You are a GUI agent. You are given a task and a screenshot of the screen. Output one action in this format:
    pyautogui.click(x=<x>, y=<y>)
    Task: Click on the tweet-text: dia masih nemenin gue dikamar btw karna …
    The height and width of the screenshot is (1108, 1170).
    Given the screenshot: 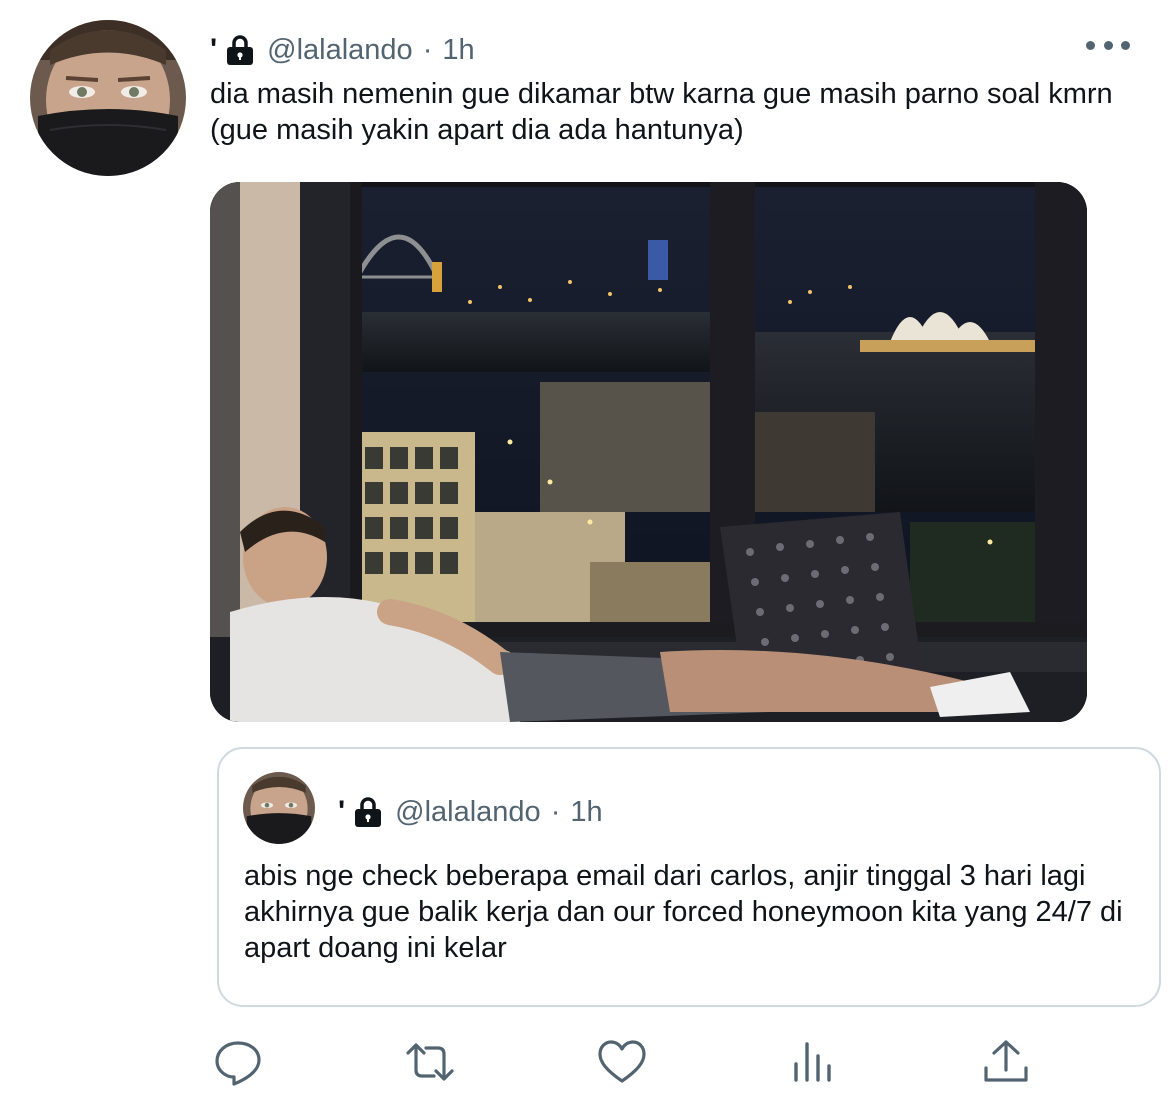 What is the action you would take?
    pyautogui.click(x=661, y=112)
    